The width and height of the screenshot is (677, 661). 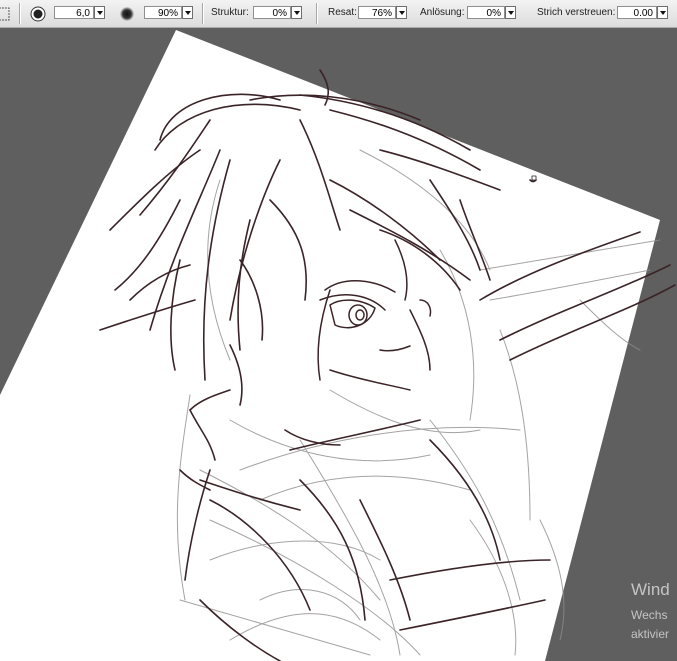 I want to click on dissolve-dropdown, so click(x=510, y=12).